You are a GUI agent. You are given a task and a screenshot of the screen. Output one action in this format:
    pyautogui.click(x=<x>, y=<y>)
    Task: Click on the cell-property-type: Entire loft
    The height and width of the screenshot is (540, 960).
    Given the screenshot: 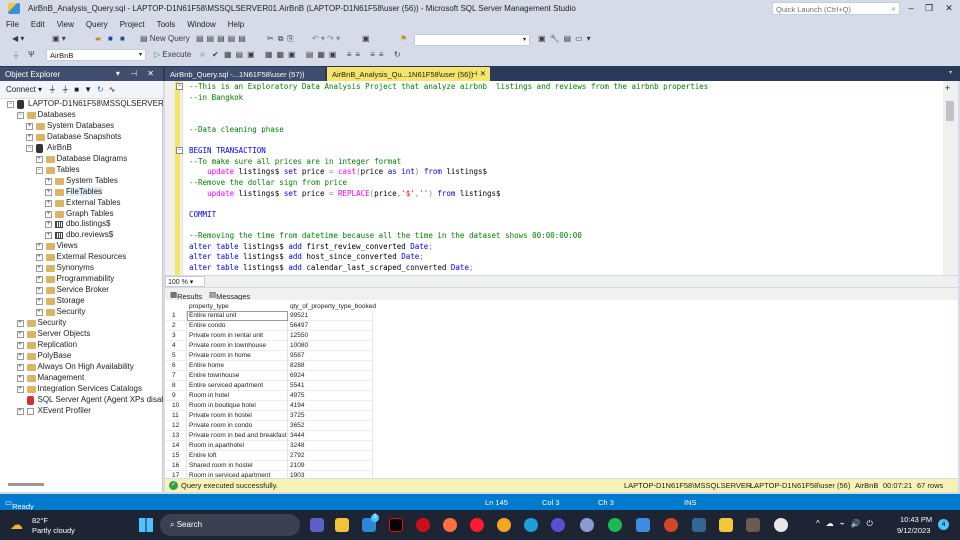 What is the action you would take?
    pyautogui.click(x=202, y=455)
    